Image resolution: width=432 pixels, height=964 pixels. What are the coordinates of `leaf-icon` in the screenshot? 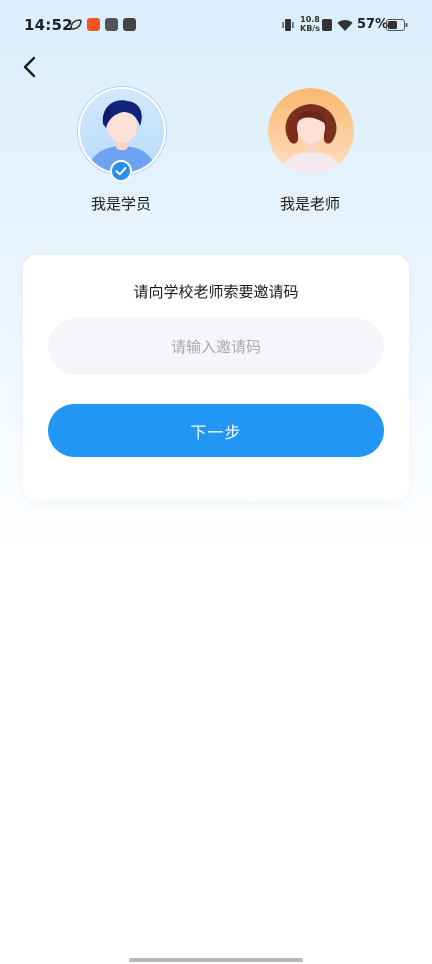 It's located at (76, 24).